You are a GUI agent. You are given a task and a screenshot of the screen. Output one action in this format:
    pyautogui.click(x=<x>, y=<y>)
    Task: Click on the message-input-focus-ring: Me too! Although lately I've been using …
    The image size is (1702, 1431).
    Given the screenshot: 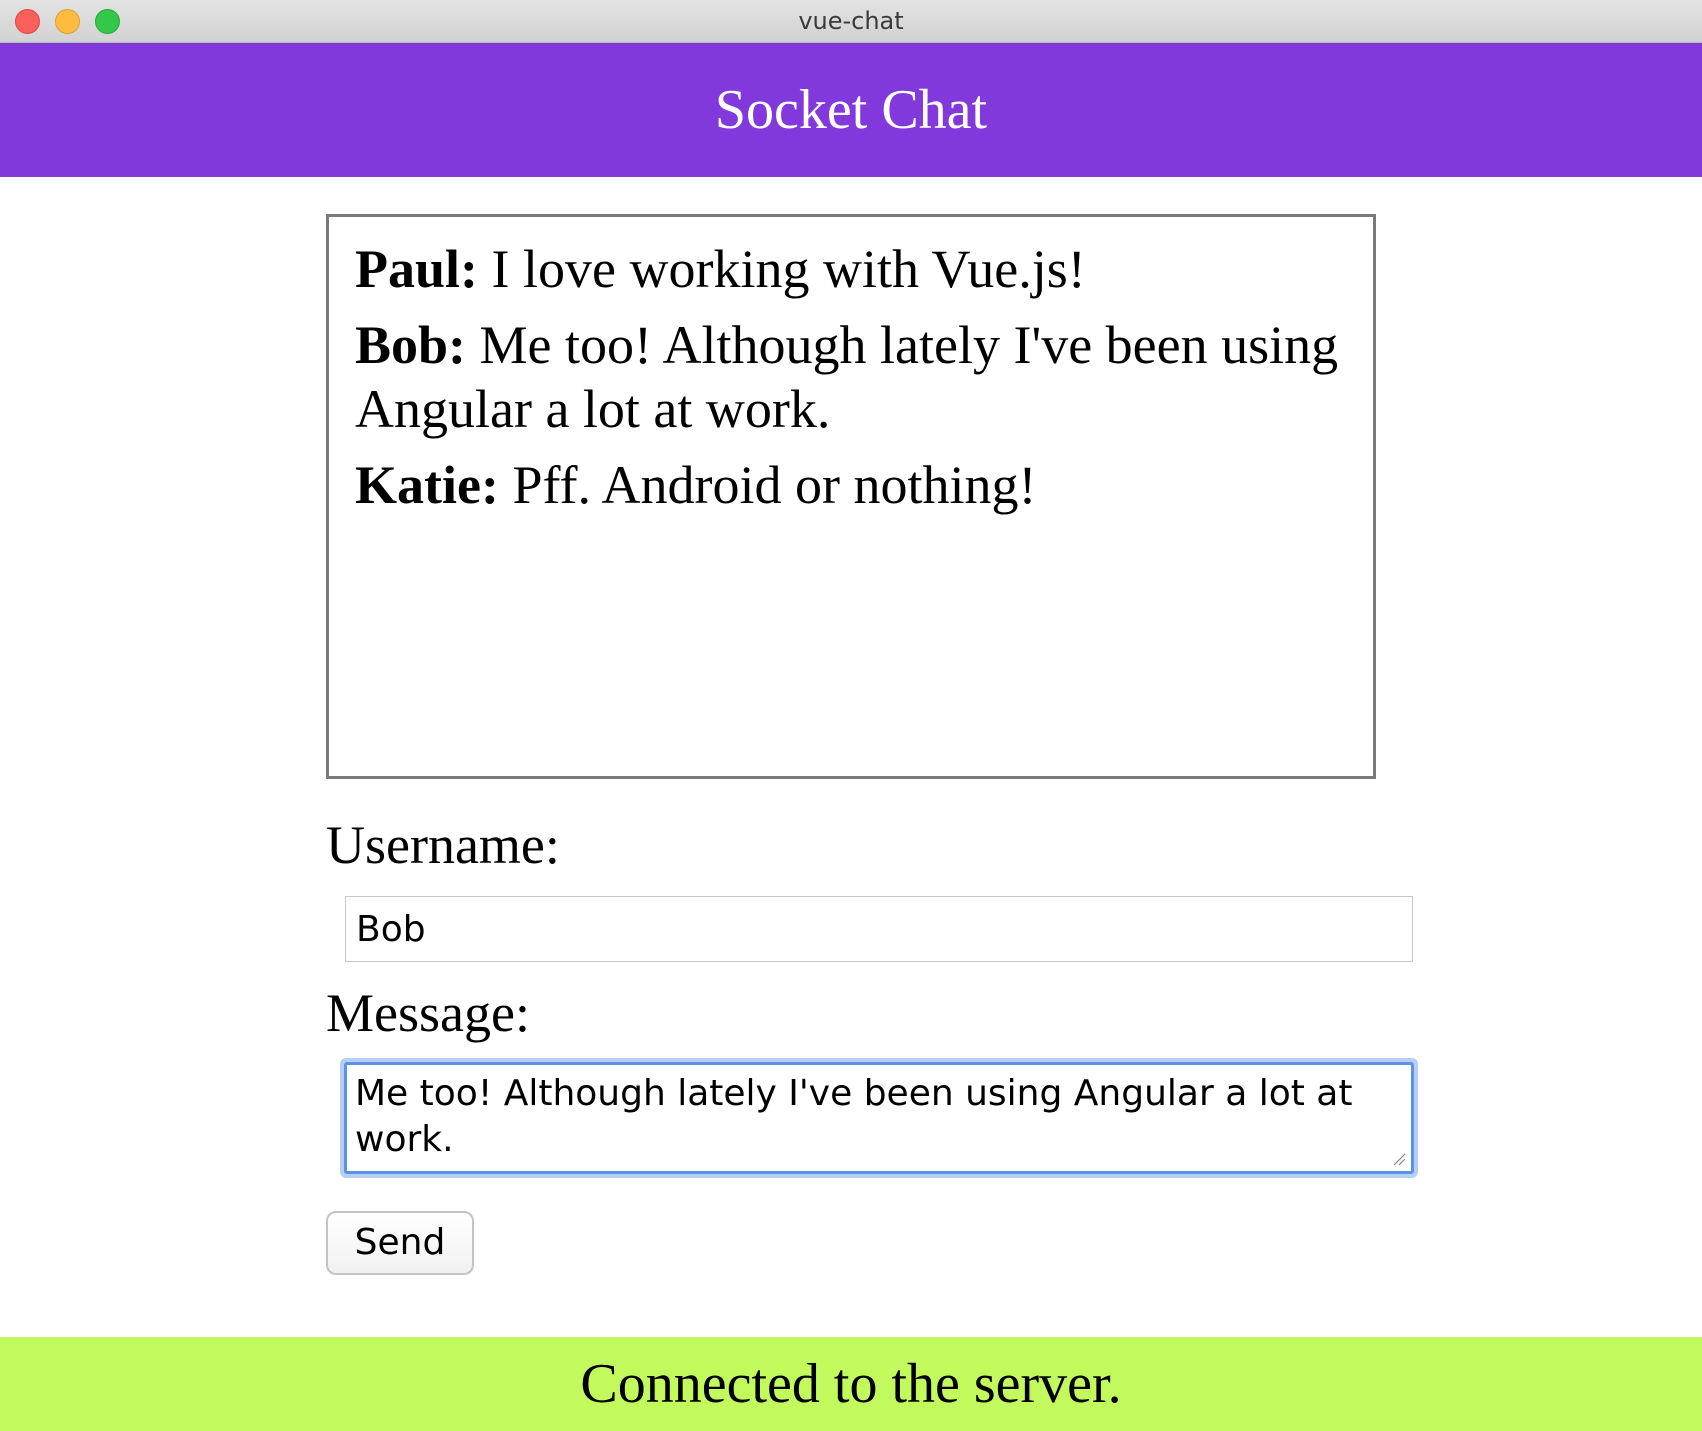 What is the action you would take?
    pyautogui.click(x=879, y=1118)
    